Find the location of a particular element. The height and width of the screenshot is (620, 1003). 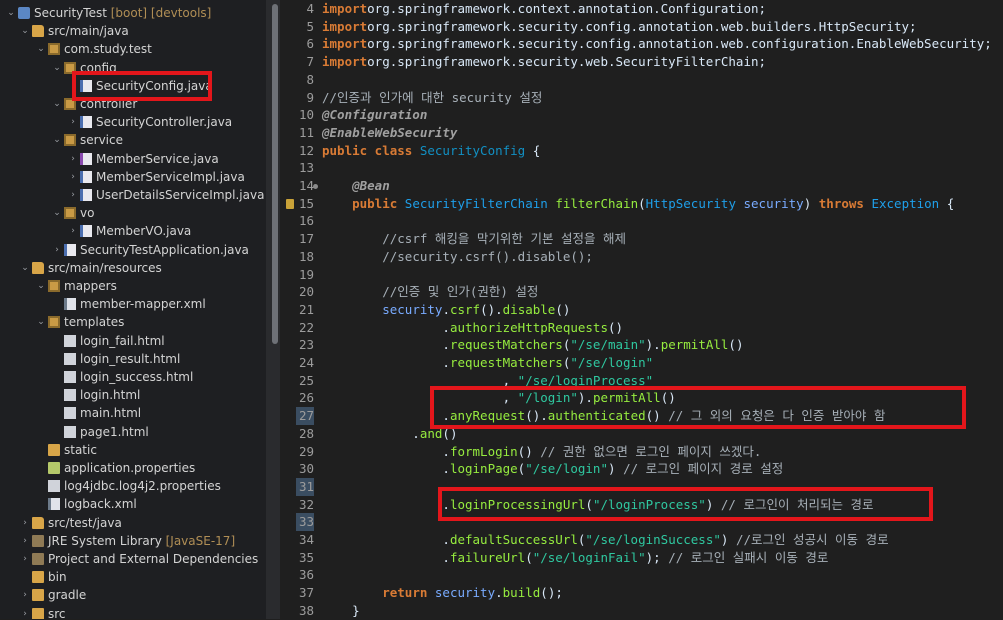

tree-item: main.html is located at coordinates (96, 413).